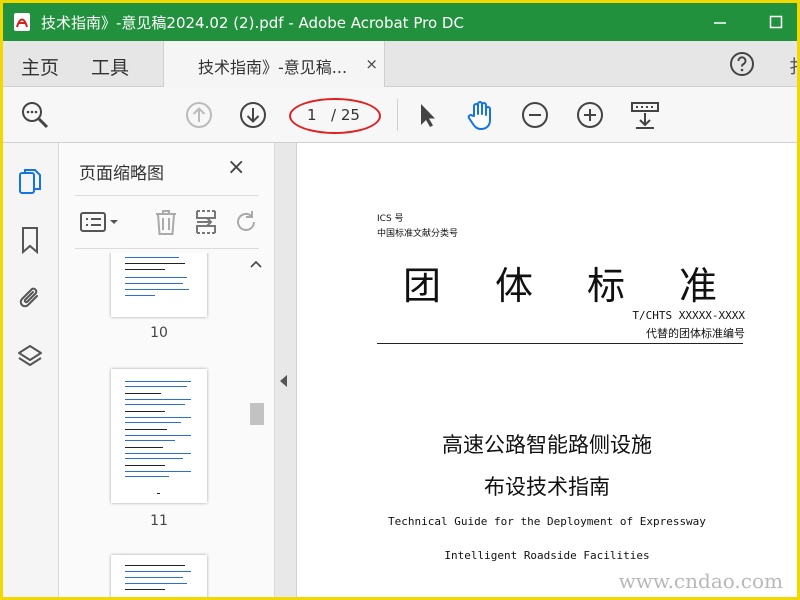  I want to click on bookmark-icon, so click(30, 240).